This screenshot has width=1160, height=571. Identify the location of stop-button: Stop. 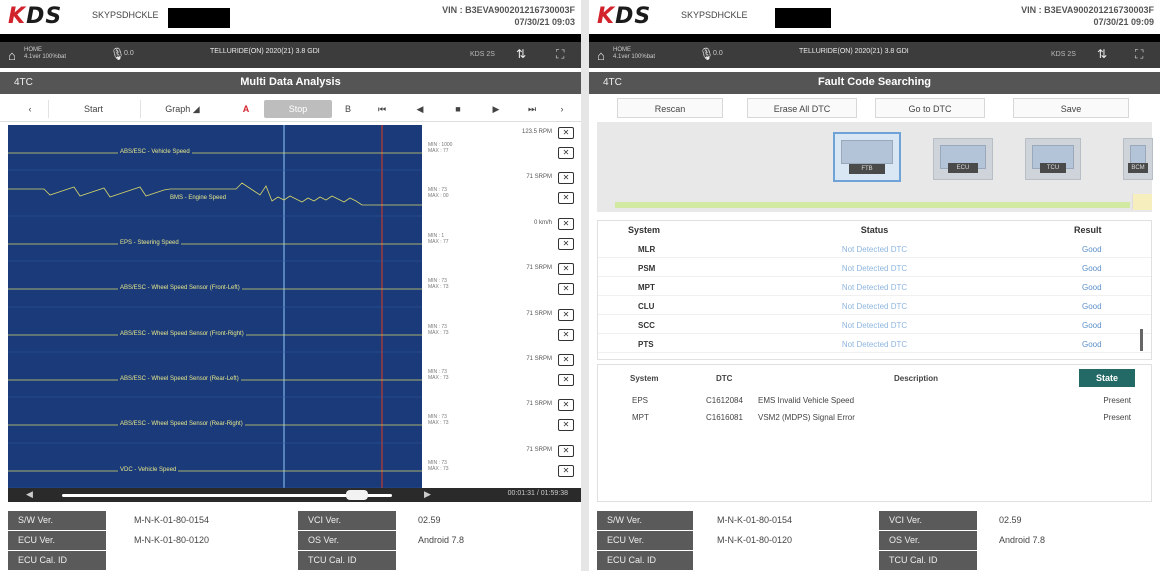
(298, 109).